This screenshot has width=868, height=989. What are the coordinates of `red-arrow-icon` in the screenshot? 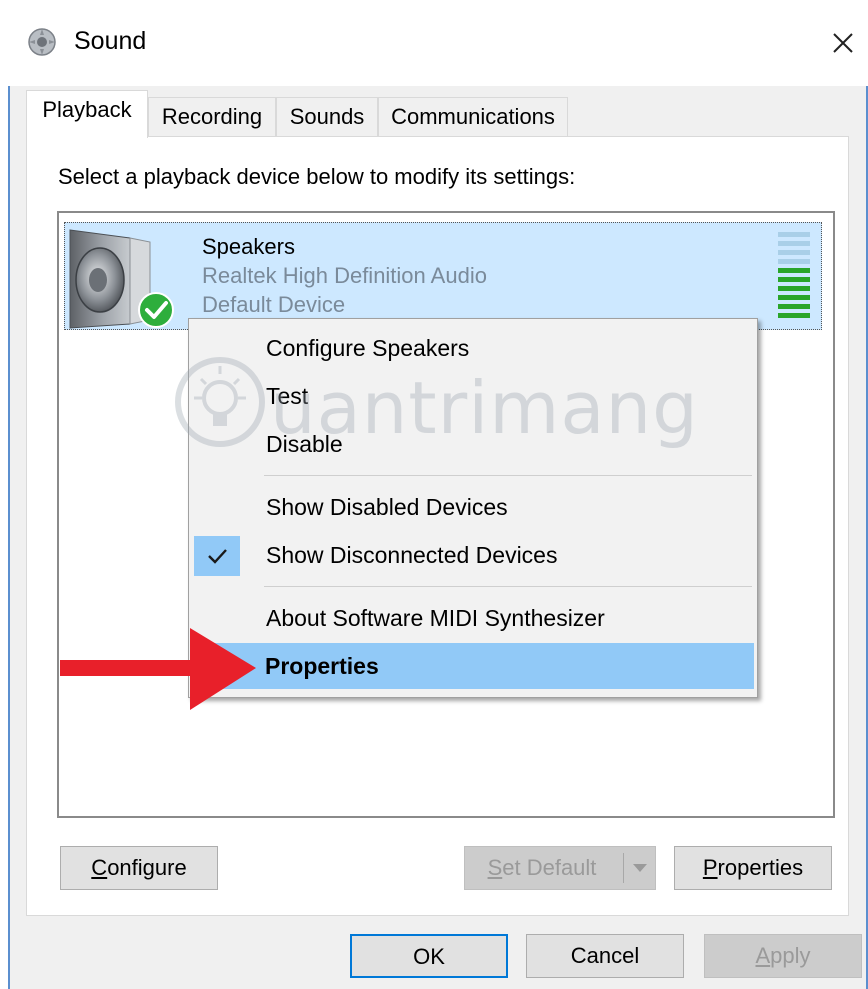 It's located at (158, 669).